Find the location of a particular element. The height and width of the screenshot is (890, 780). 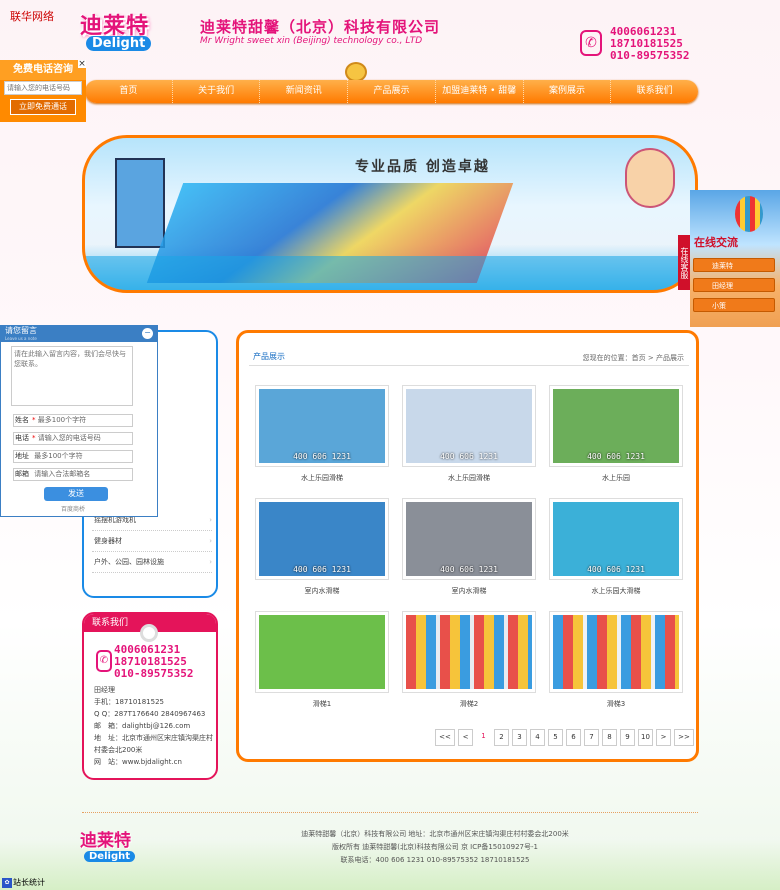

contact-line: Q Q：287T176640 2840967463 is located at coordinates (150, 714).